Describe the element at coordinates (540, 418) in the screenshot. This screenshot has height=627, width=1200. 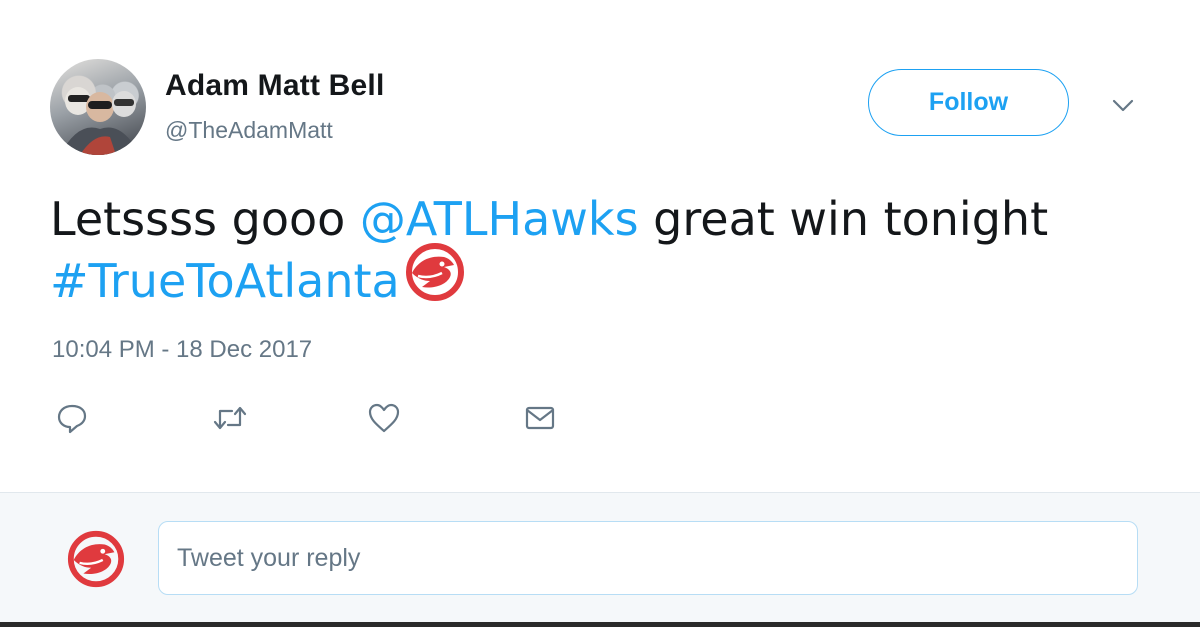
I see `direct-message-icon` at that location.